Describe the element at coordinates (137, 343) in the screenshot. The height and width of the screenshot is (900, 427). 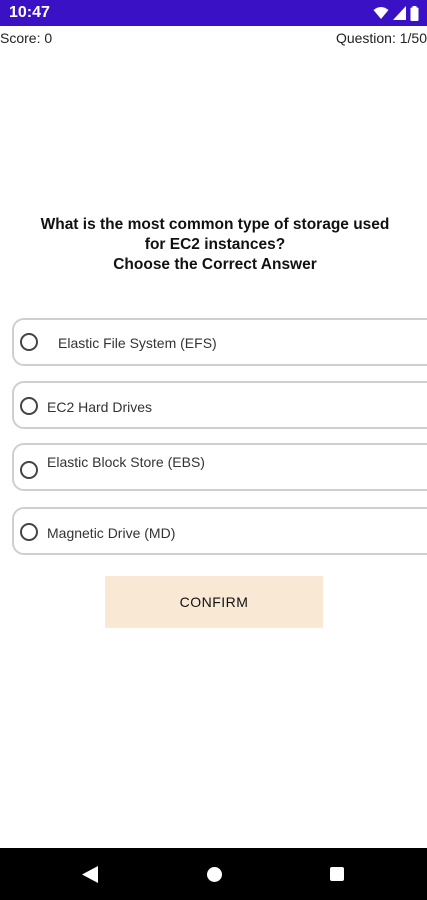
I see `option-label: Elastic File System (EFS)` at that location.